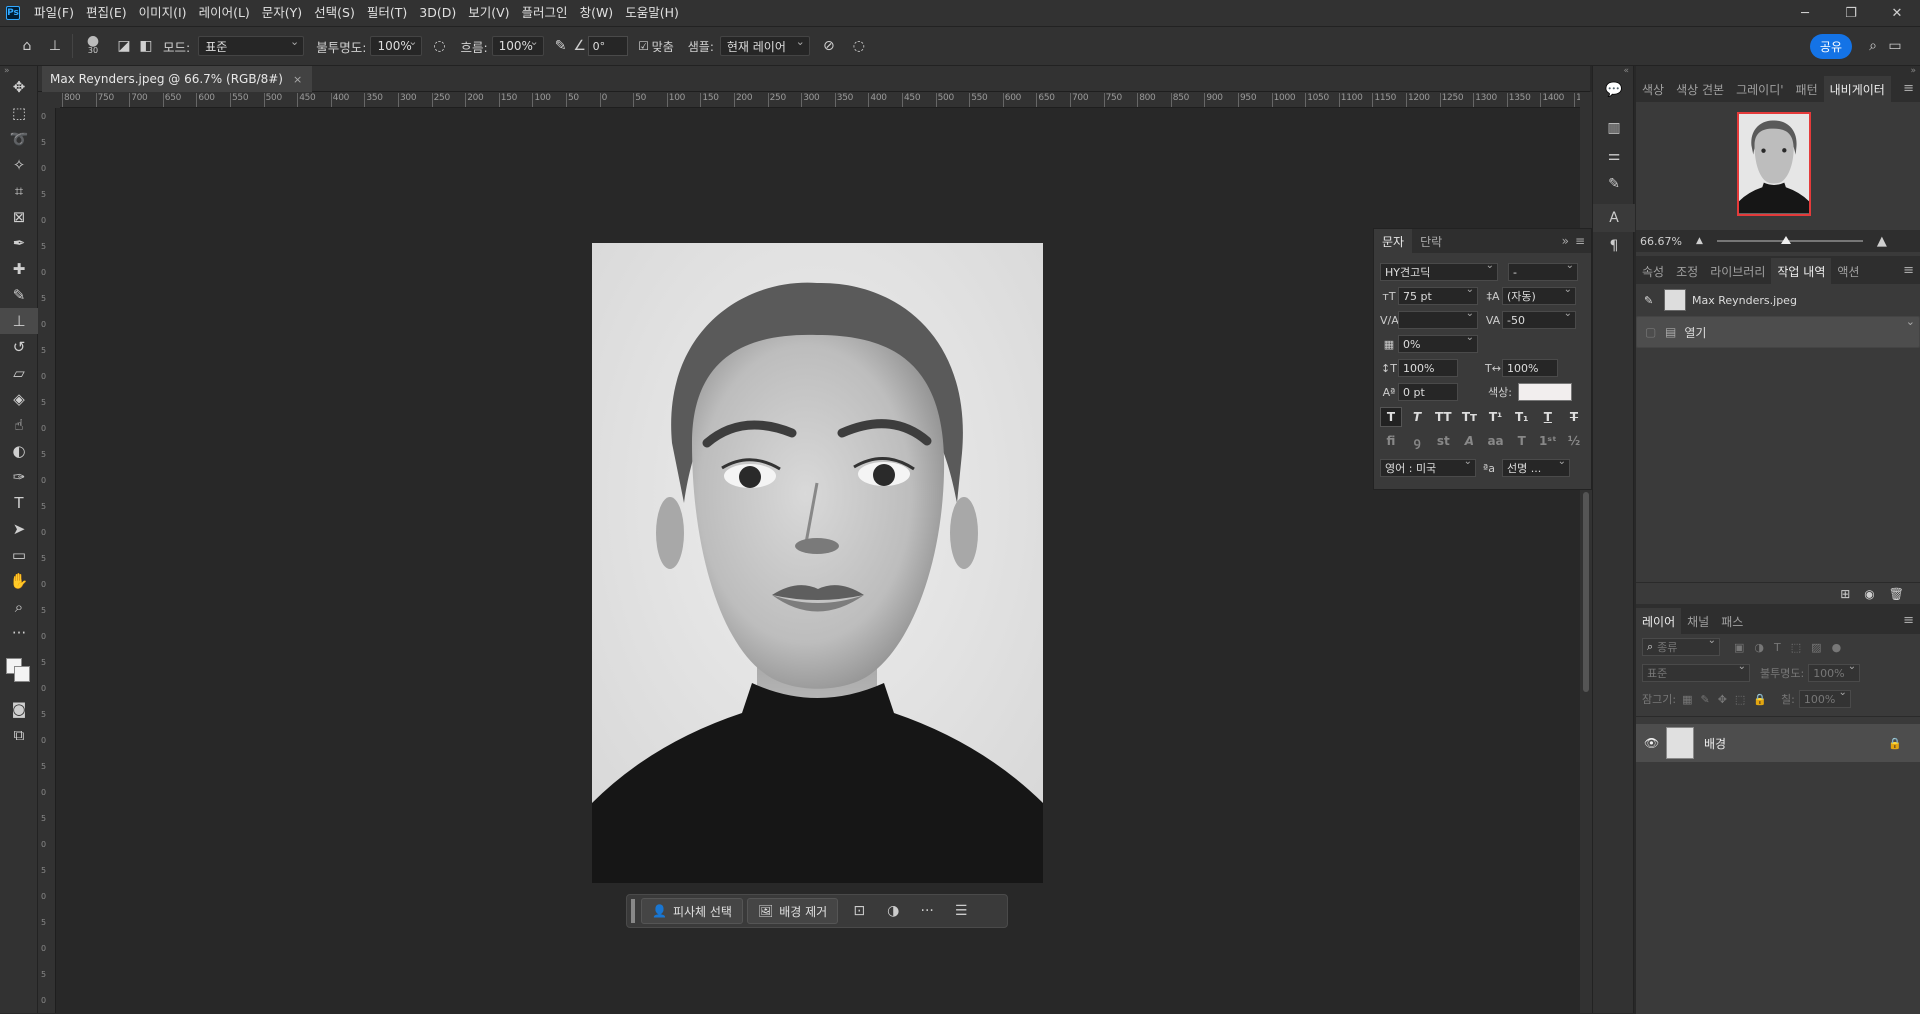  Describe the element at coordinates (1816, 647) in the screenshot. I see `smart-object-filter-icon: ▨` at that location.